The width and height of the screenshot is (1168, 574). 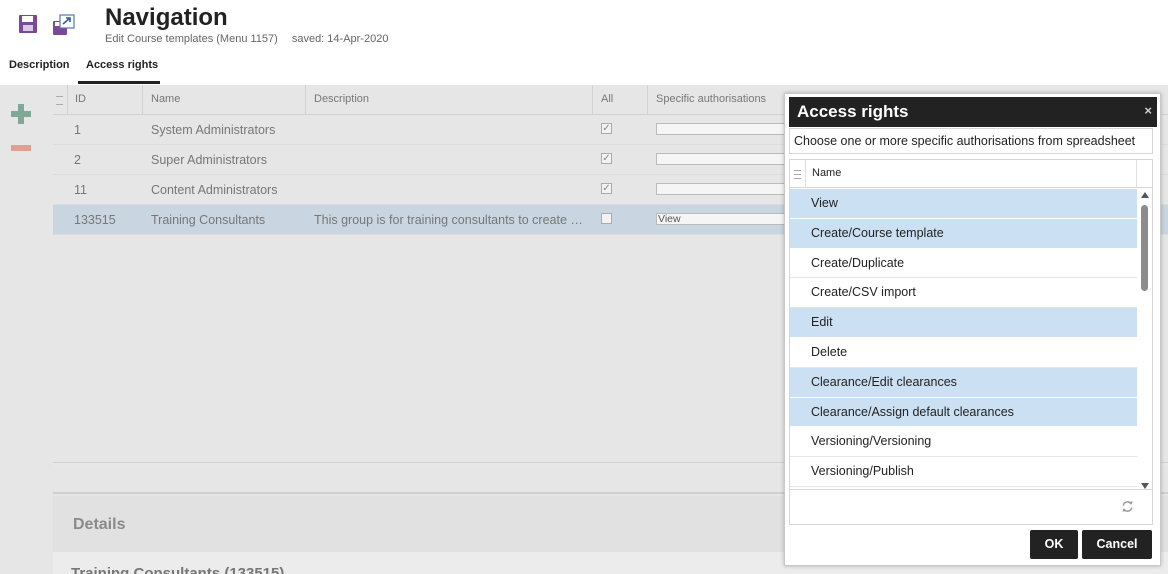 What do you see at coordinates (166, 17) in the screenshot?
I see `page-title: Navigation` at bounding box center [166, 17].